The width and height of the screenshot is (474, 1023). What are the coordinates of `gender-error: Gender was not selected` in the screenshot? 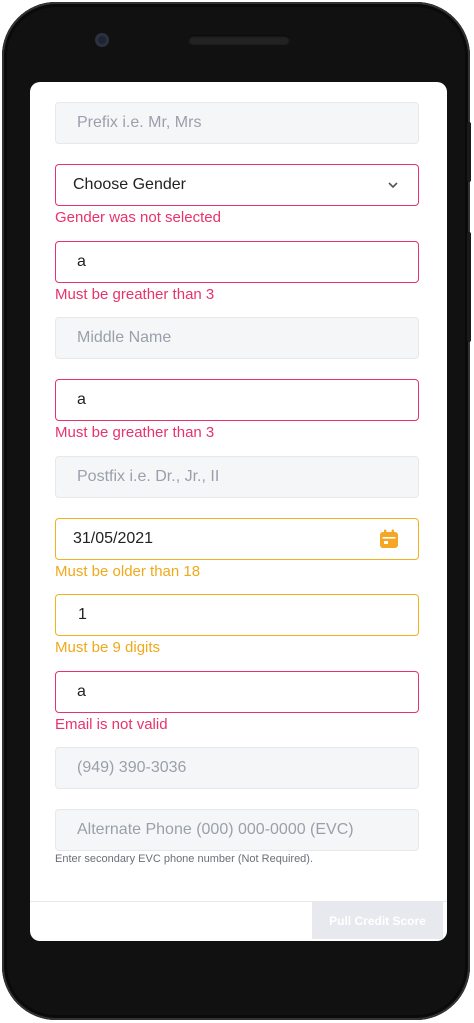 It's located at (138, 217).